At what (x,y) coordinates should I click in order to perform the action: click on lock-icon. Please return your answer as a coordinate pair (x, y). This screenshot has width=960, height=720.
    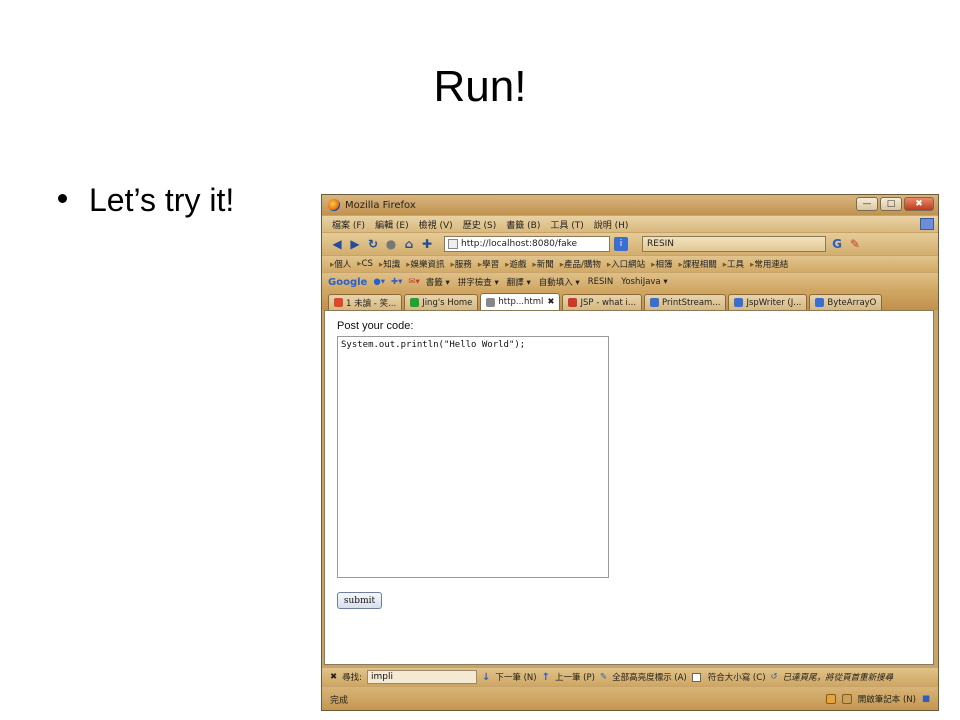
    Looking at the image, I should click on (830, 699).